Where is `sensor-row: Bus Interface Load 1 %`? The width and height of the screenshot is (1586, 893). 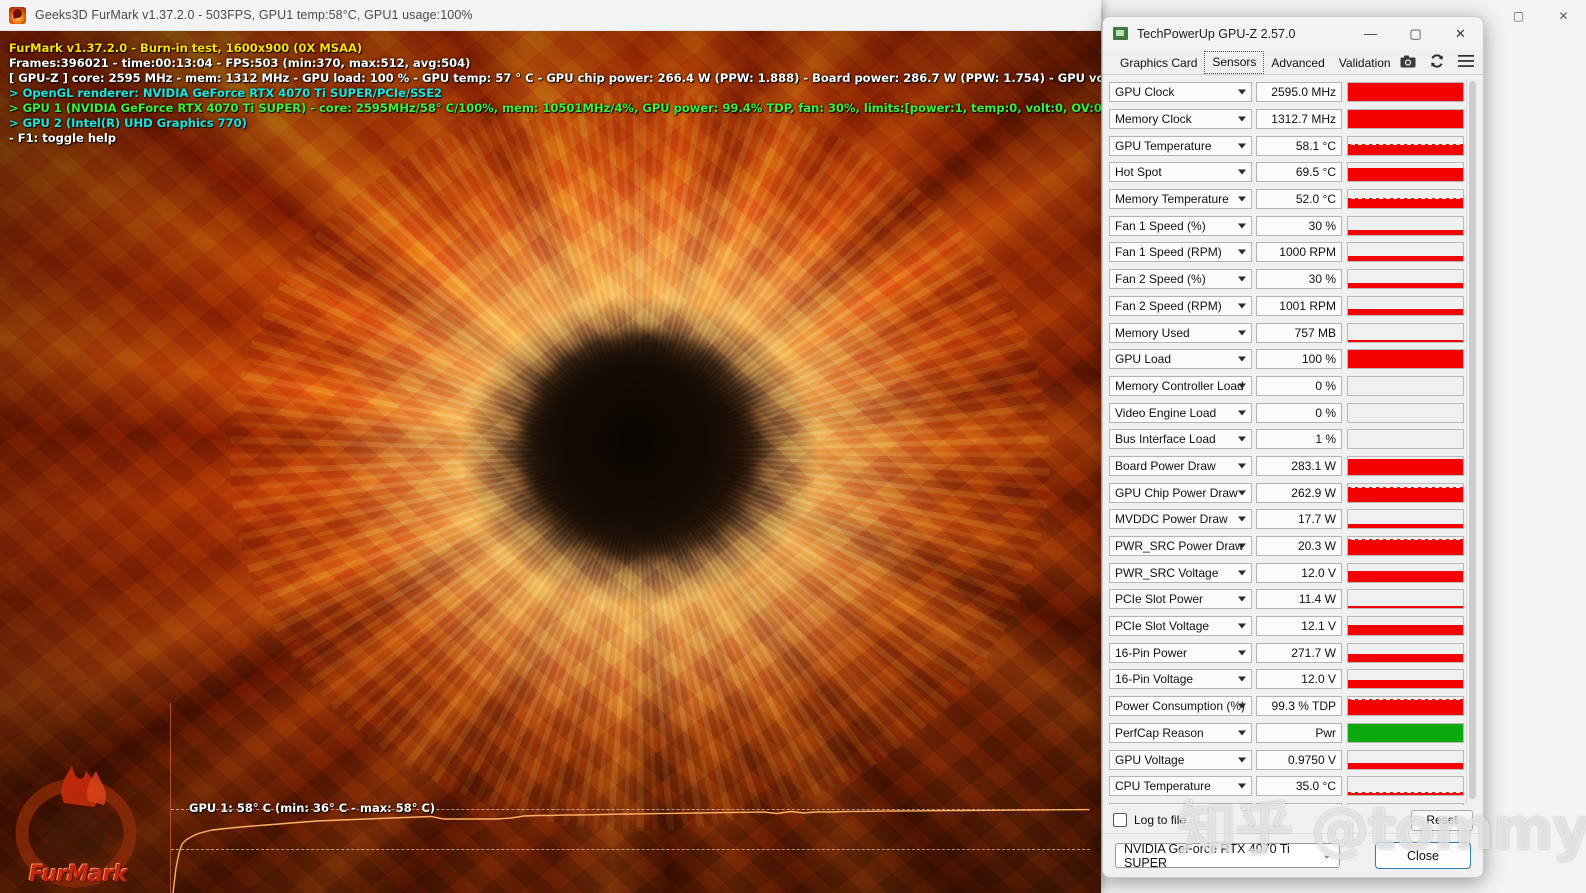 sensor-row: Bus Interface Load 1 % is located at coordinates (1286, 439).